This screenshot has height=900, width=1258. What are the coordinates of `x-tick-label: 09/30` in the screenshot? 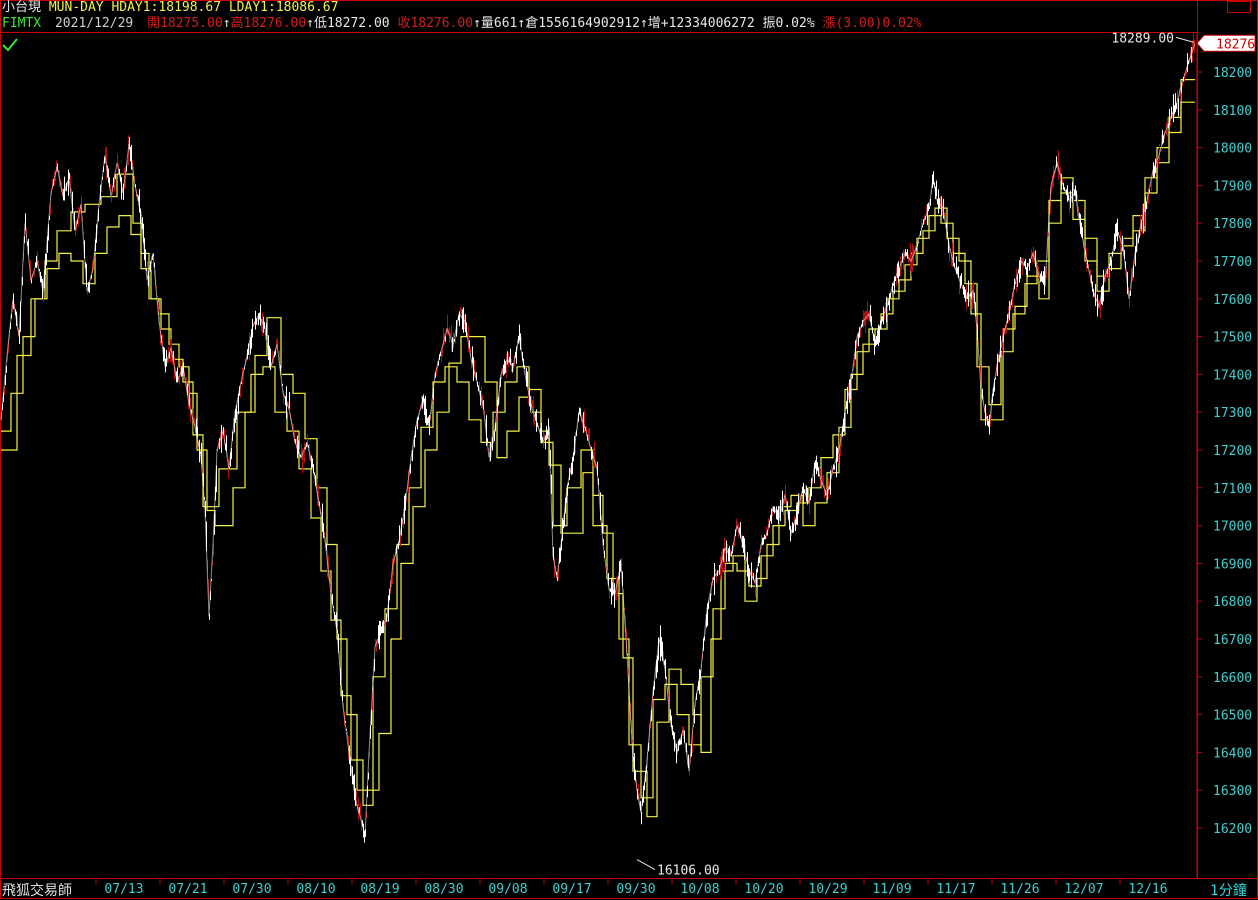 It's located at (635, 889).